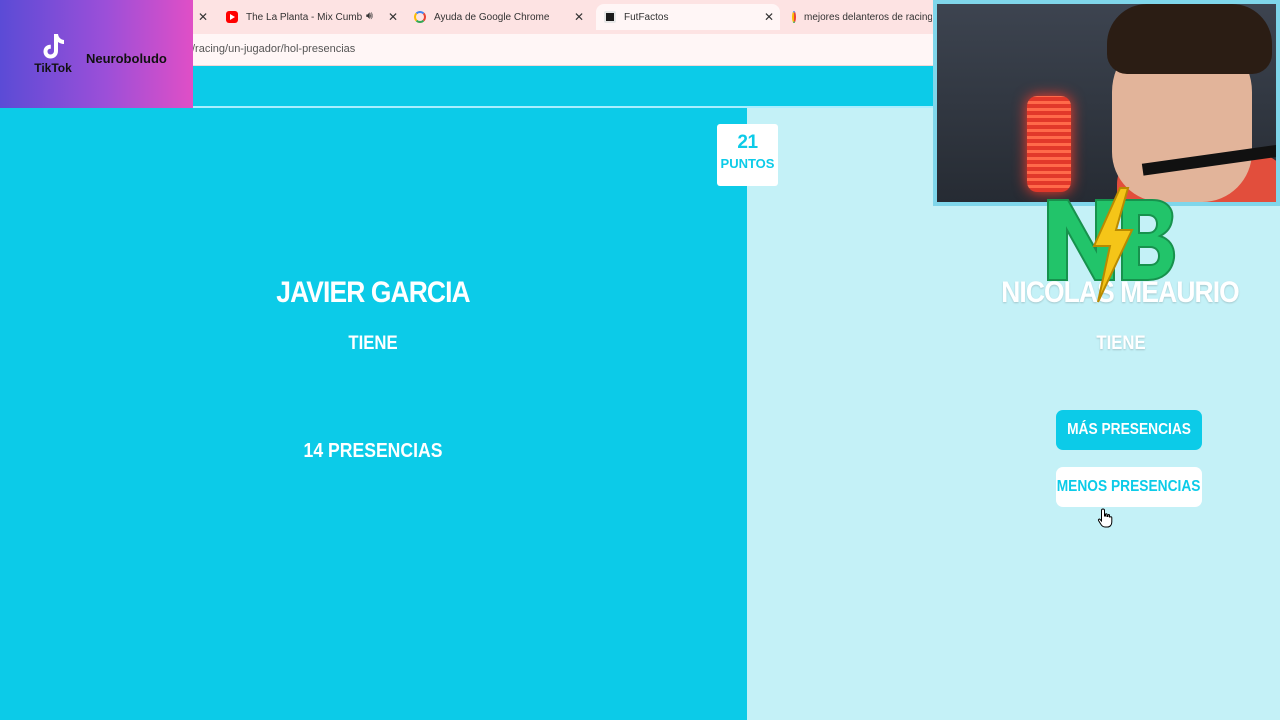 This screenshot has width=1280, height=720. What do you see at coordinates (610, 17) in the screenshot?
I see `futfactos-icon` at bounding box center [610, 17].